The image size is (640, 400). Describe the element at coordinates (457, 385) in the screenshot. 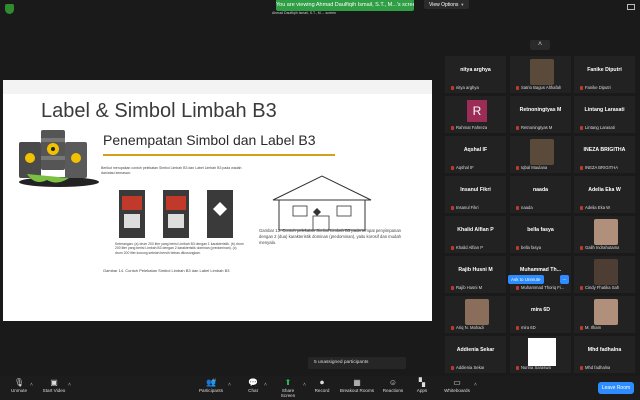

I see `whiteboards-button: ▭ Whiteboards` at that location.